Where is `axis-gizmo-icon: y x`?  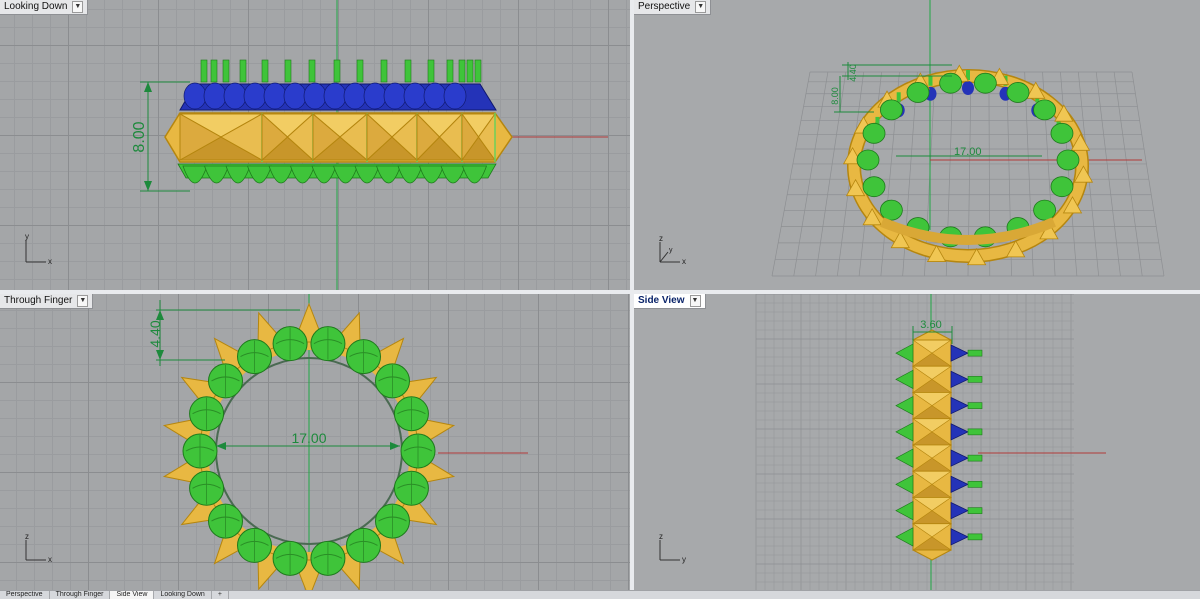 axis-gizmo-icon: y x is located at coordinates (38, 249).